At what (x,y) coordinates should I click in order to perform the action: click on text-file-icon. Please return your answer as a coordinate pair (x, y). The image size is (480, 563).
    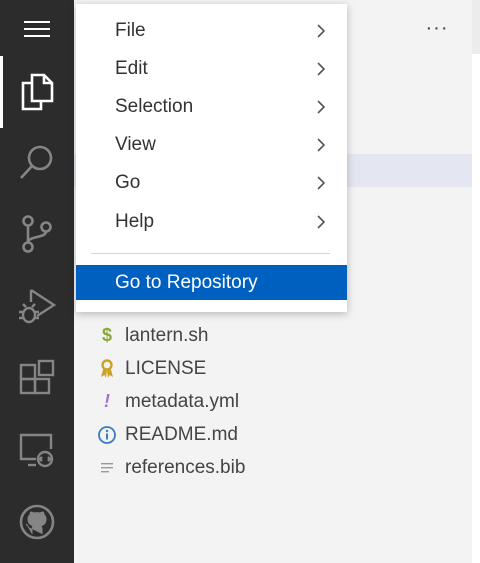
    Looking at the image, I should click on (107, 467).